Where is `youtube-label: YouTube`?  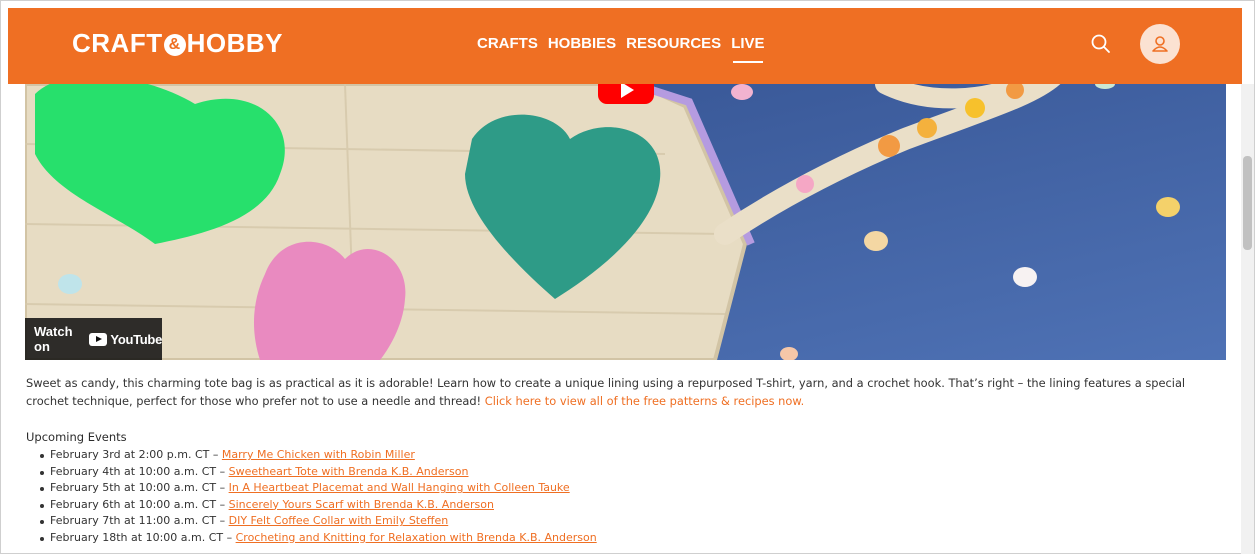
youtube-label: YouTube is located at coordinates (136, 339).